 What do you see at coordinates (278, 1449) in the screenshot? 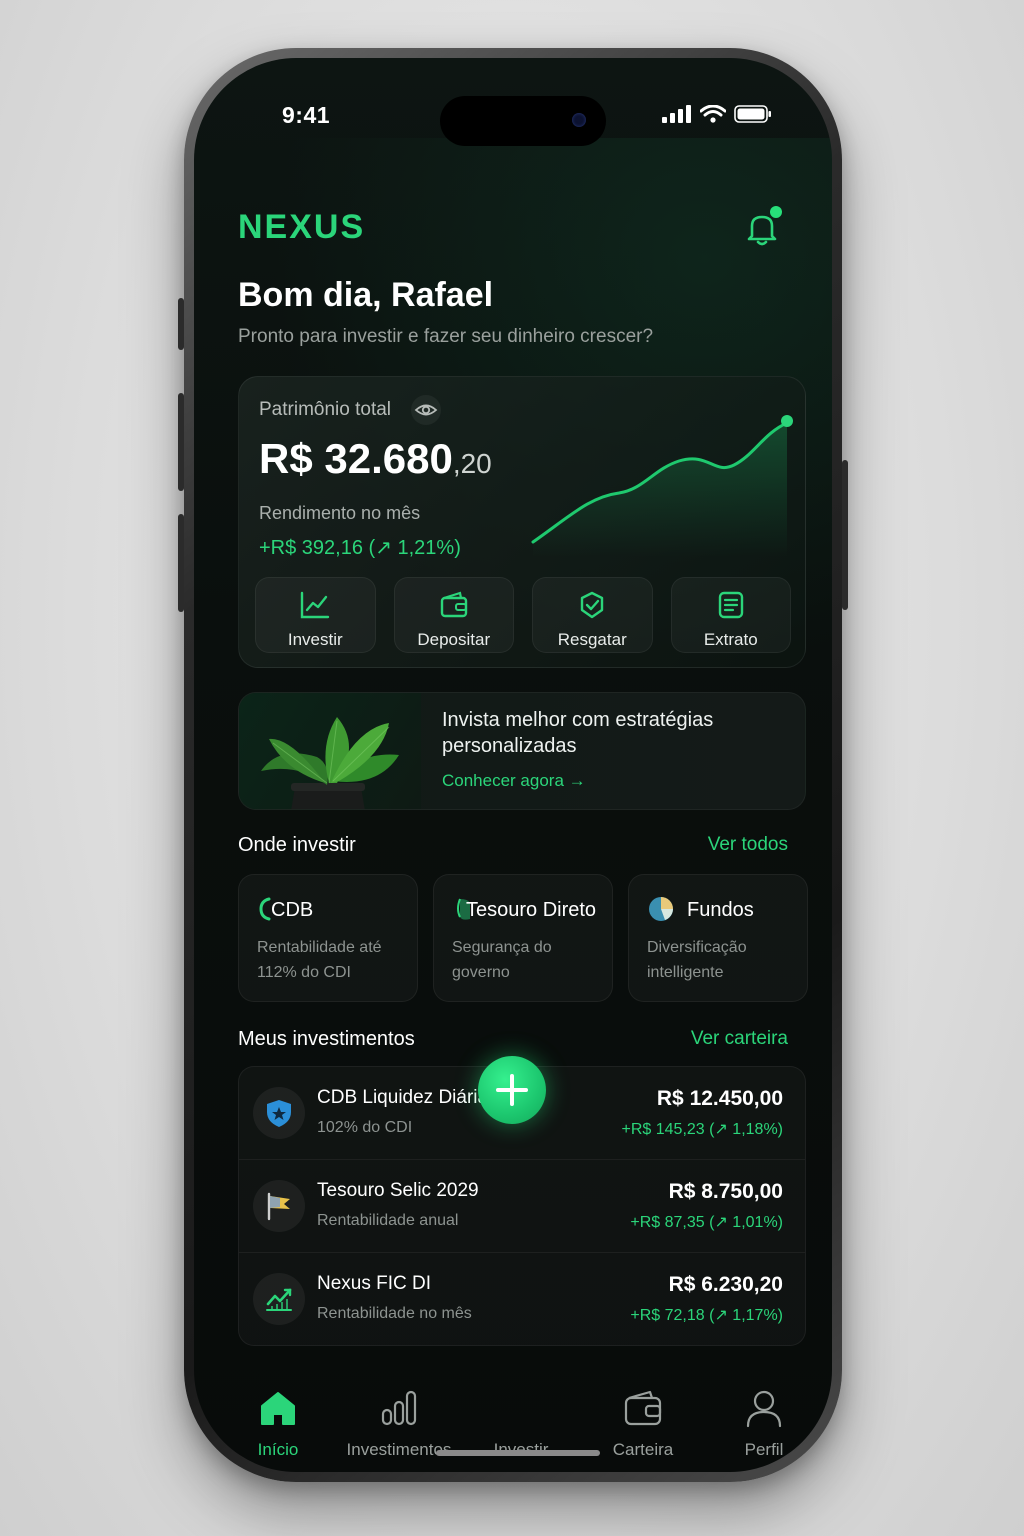
I see `tab-label: Início` at bounding box center [278, 1449].